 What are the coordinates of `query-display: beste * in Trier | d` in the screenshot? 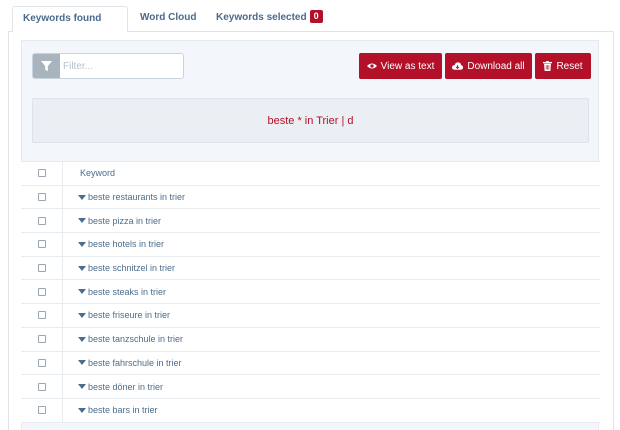 It's located at (310, 120).